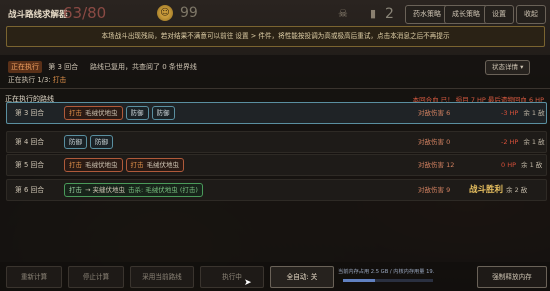 The image size is (550, 291). I want to click on execution-progress: 正在执行 1/3: 打击, so click(37, 79).